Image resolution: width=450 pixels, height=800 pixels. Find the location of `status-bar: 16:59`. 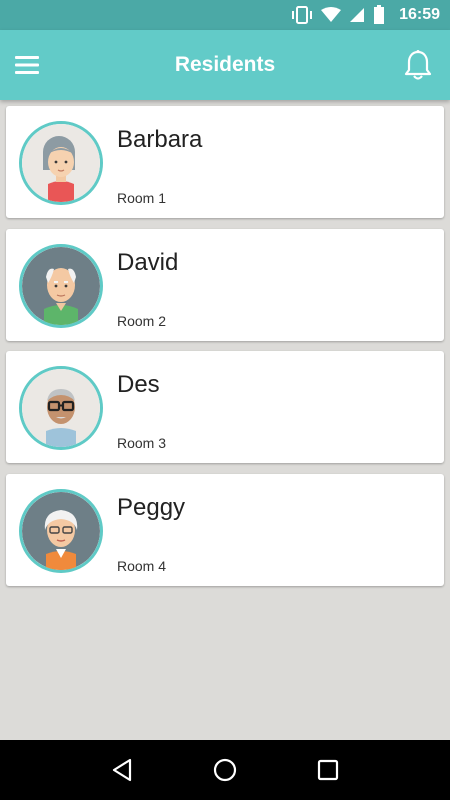

status-bar: 16:59 is located at coordinates (225, 15).